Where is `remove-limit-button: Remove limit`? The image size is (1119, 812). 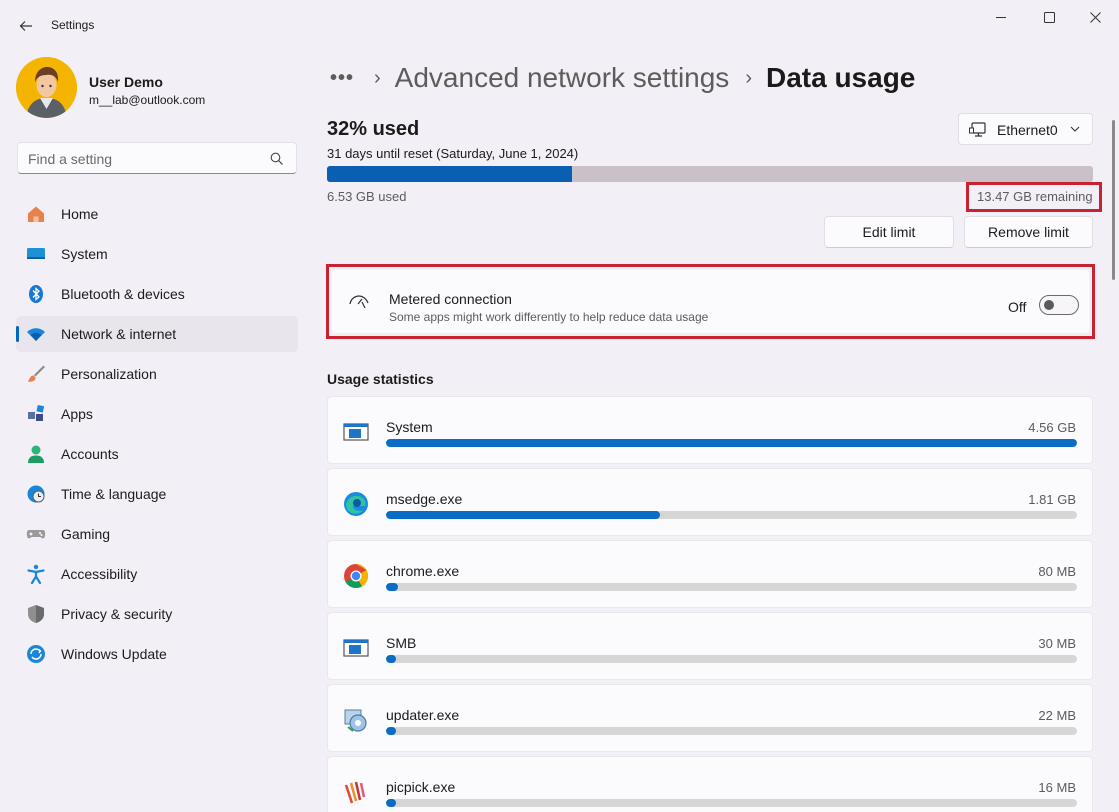 remove-limit-button: Remove limit is located at coordinates (1028, 232).